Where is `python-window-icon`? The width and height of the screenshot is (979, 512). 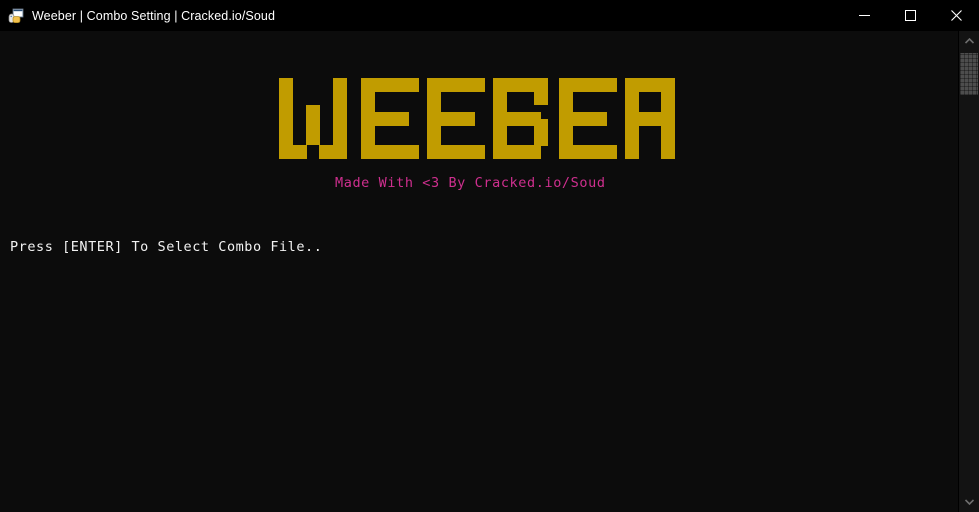
python-window-icon is located at coordinates (16, 16).